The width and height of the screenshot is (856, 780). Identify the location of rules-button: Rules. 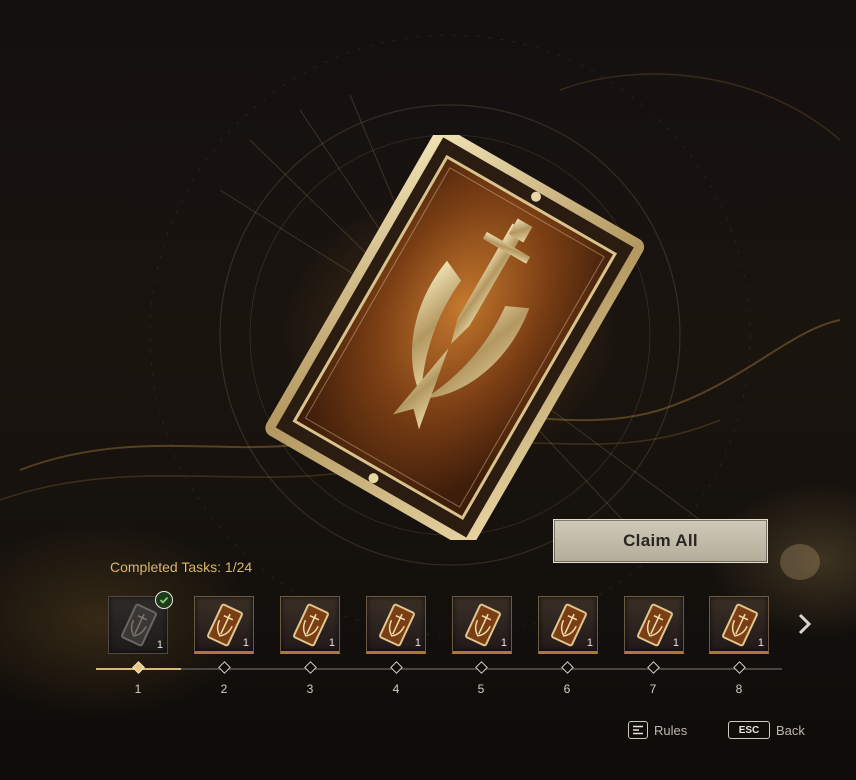
(657, 730).